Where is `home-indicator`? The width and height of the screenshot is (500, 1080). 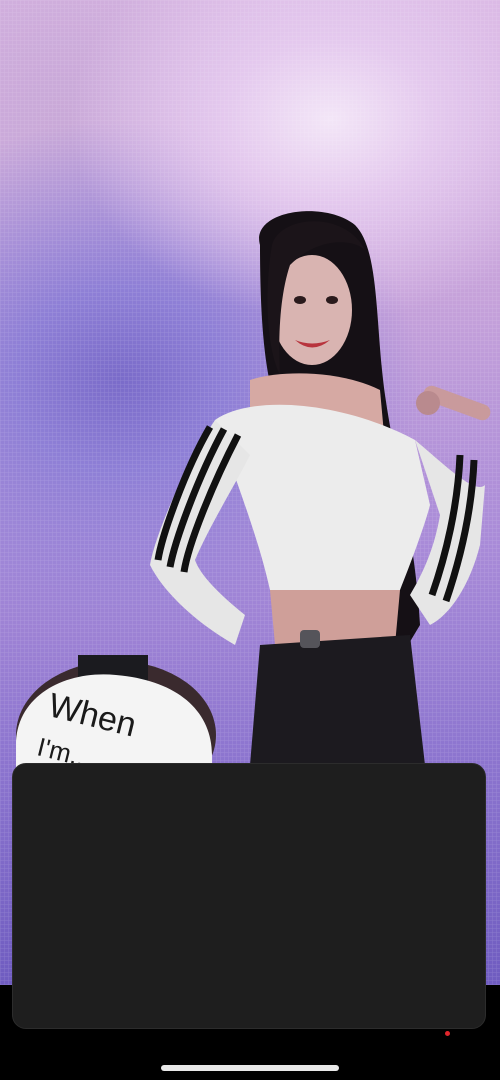
home-indicator is located at coordinates (250, 1068).